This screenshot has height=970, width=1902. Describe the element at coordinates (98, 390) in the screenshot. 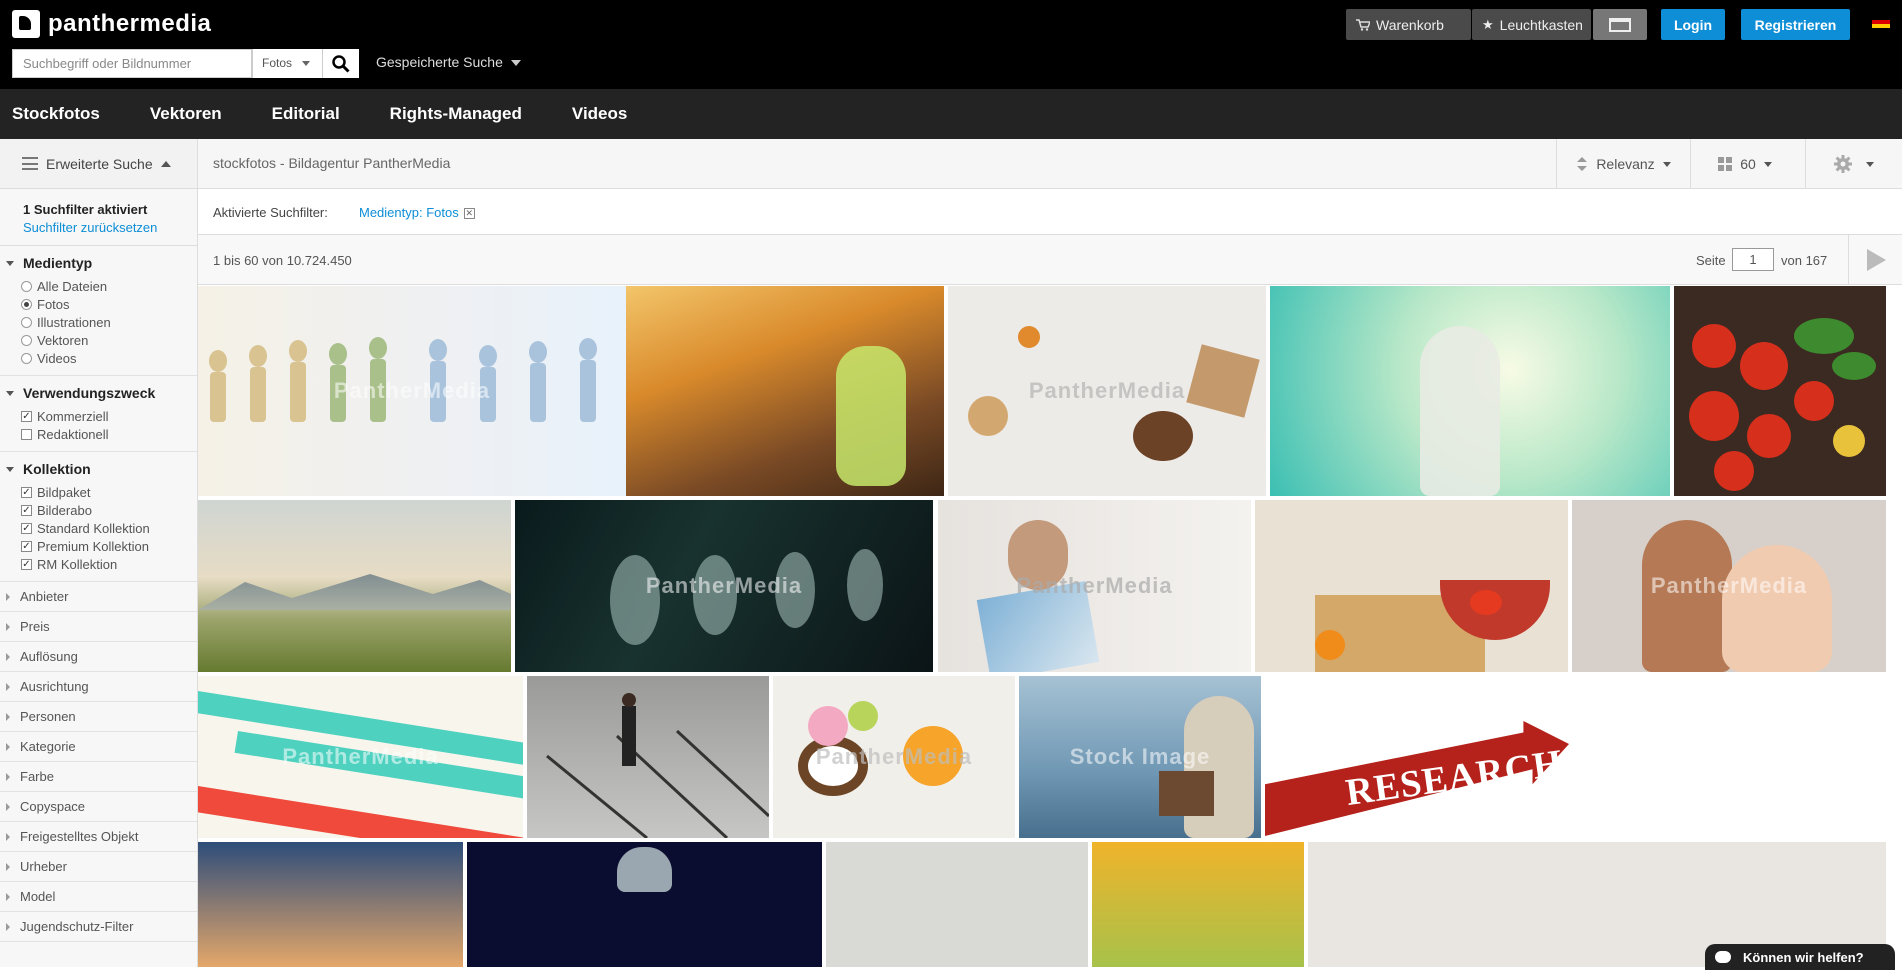

I see `facet-header-verwendungszweck: Verwendungszweck` at that location.